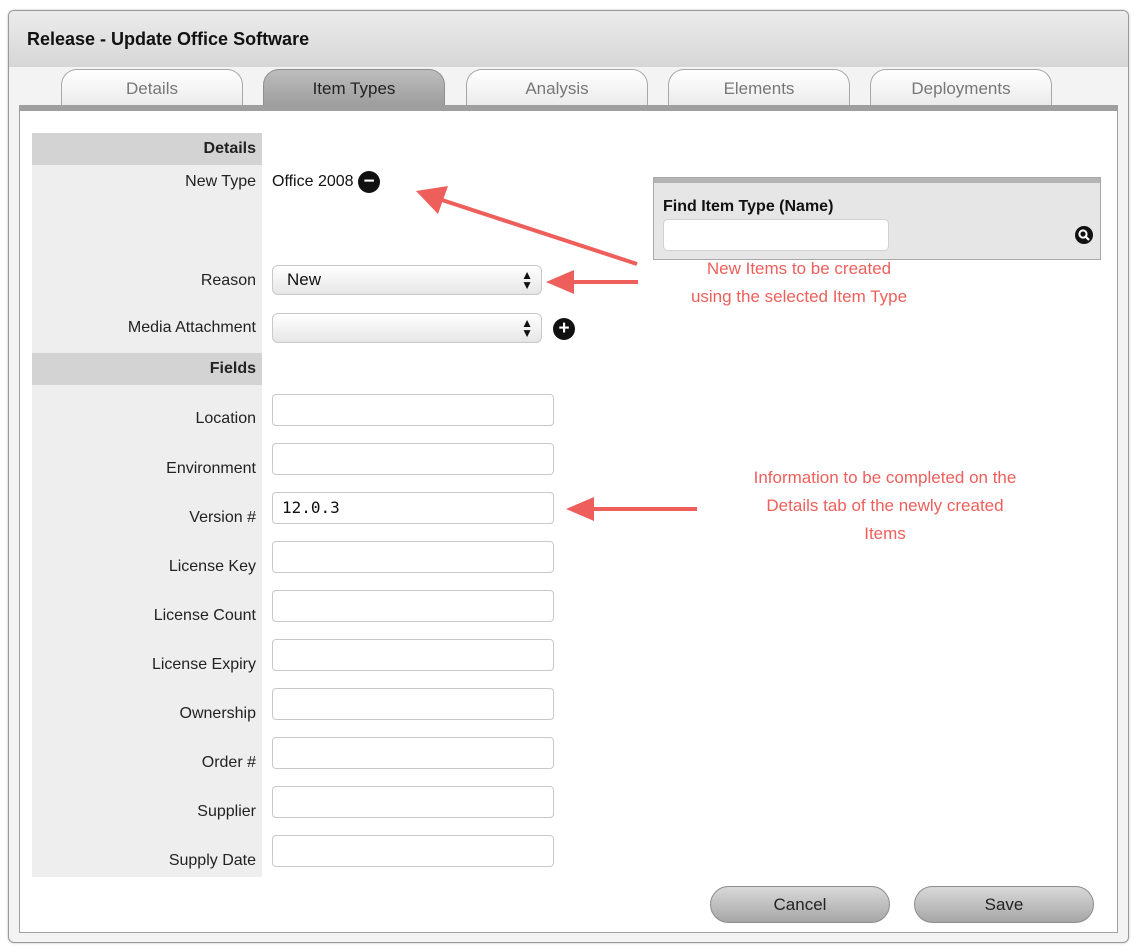 Image resolution: width=1137 pixels, height=952 pixels. I want to click on annotation-arrow-to-new-type, so click(527, 226).